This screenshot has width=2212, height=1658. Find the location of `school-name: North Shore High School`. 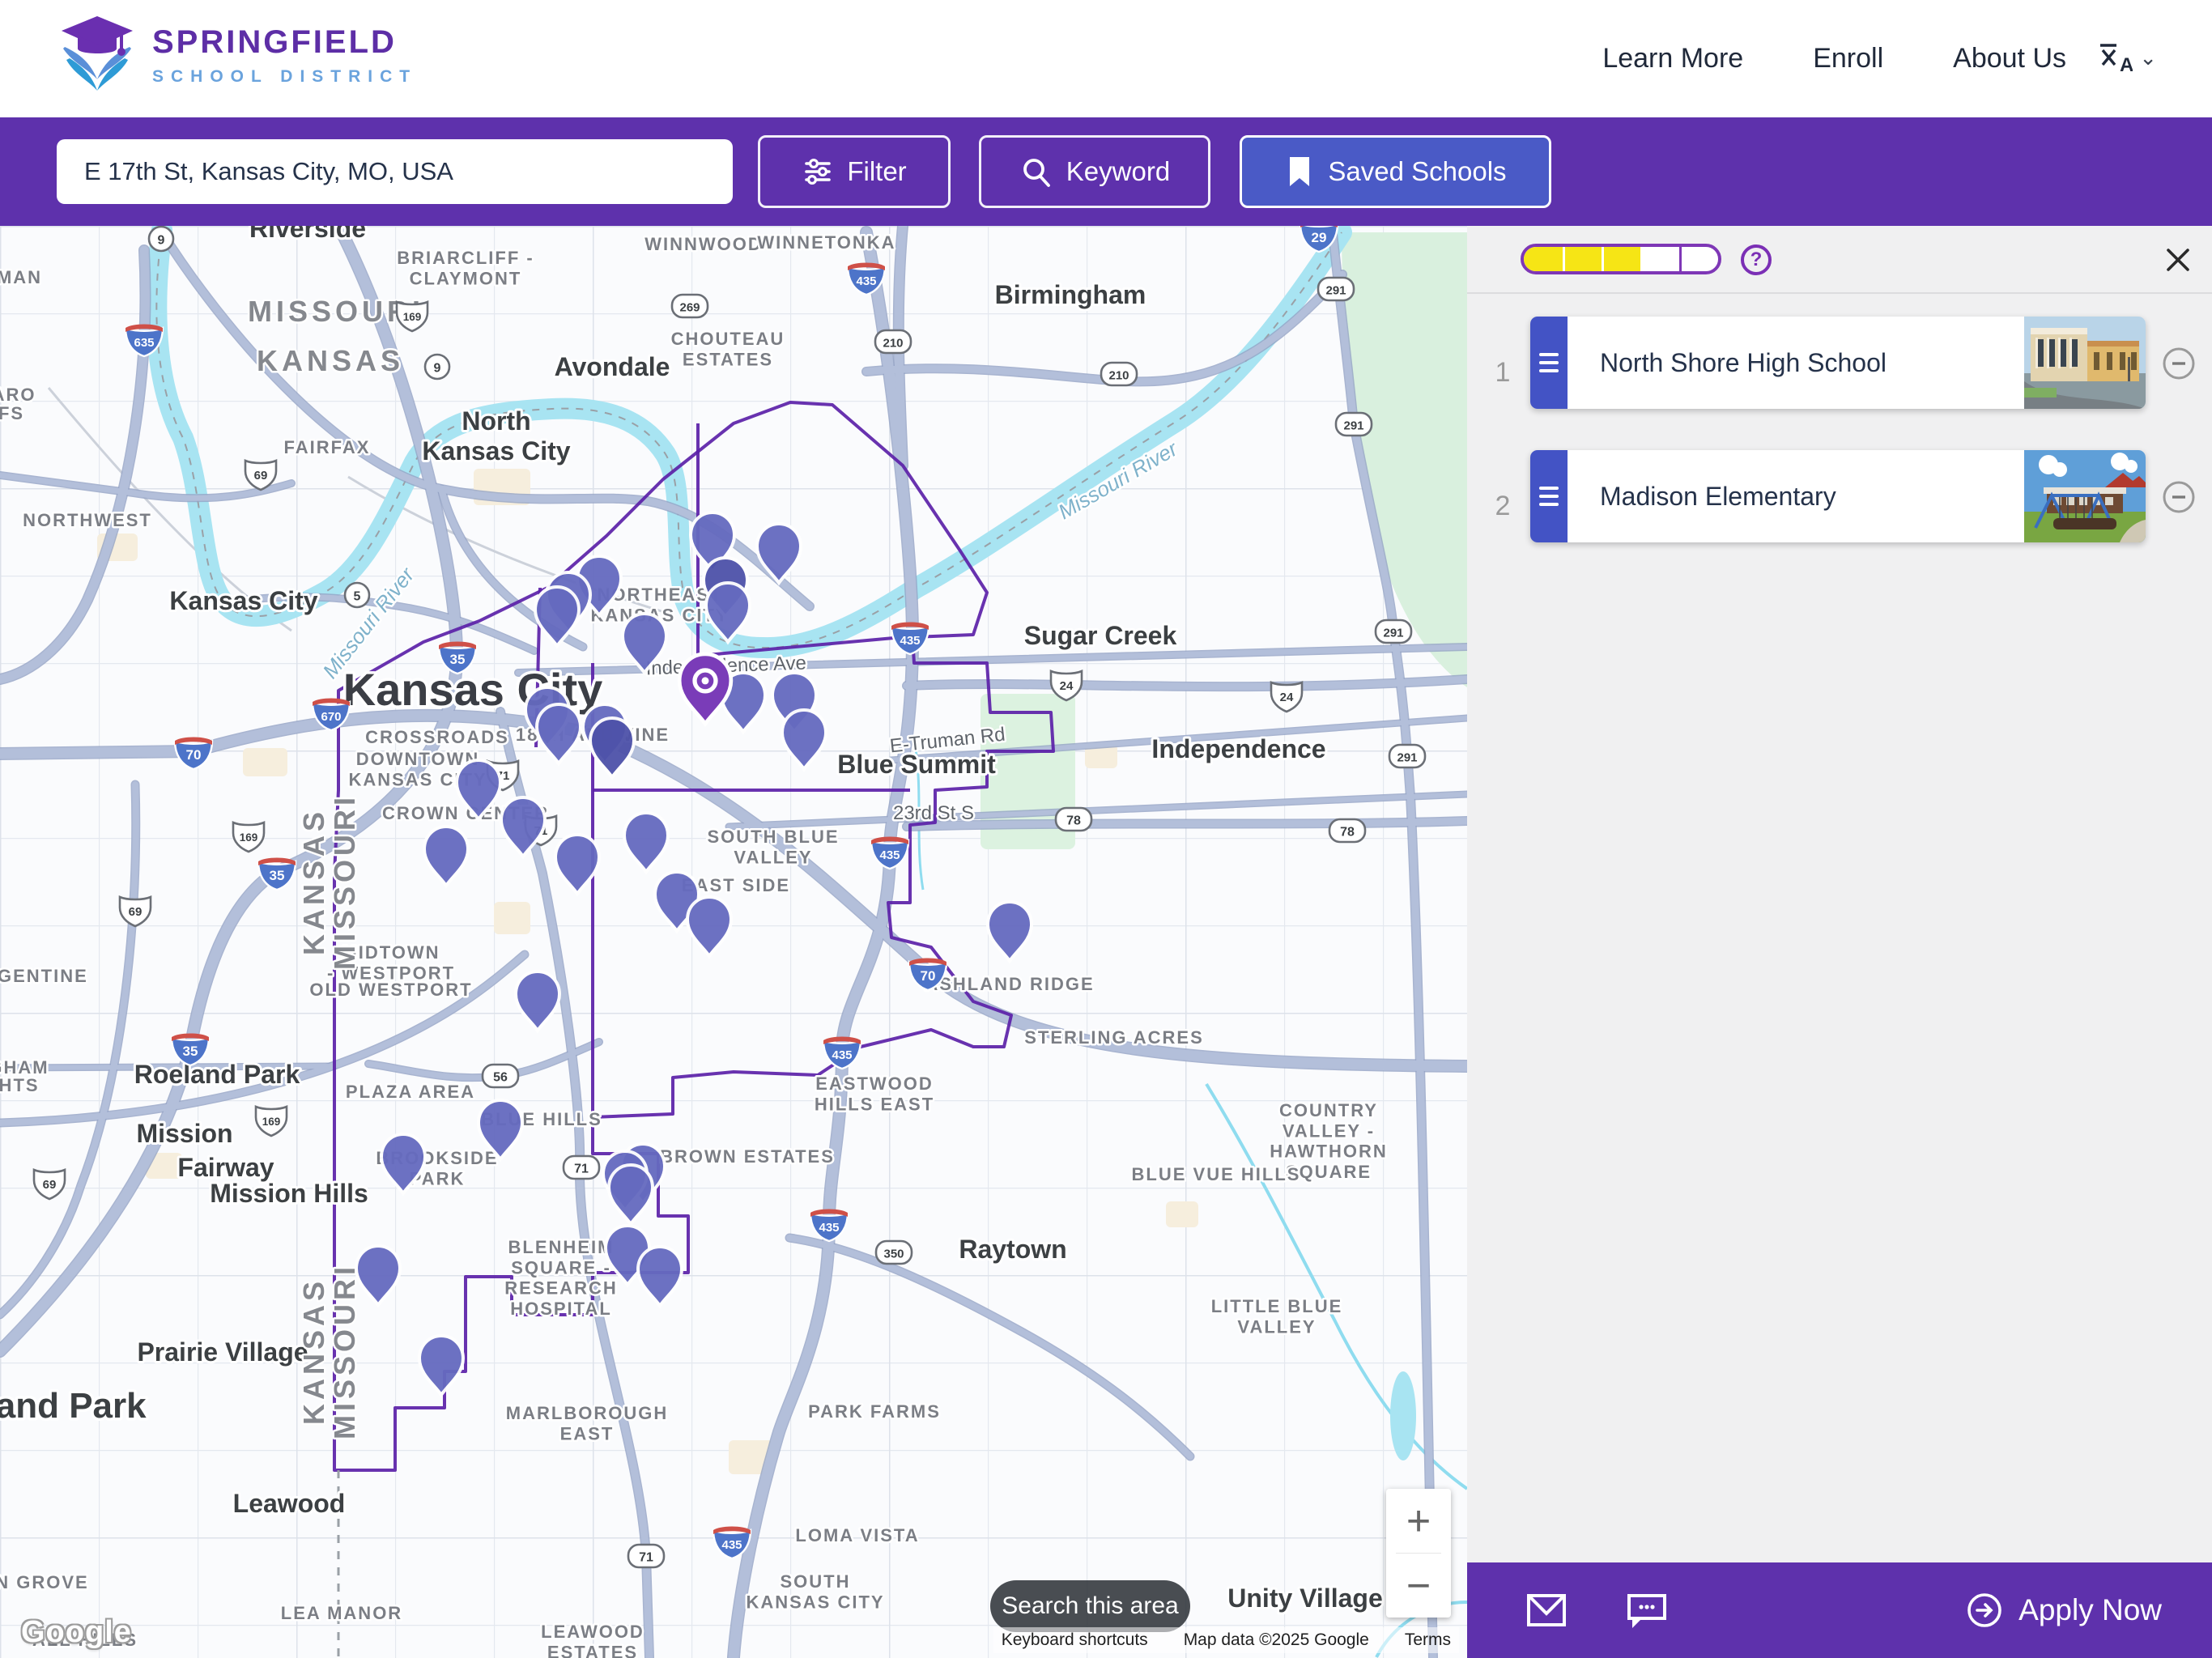

school-name: North Shore High School is located at coordinates (1744, 362).